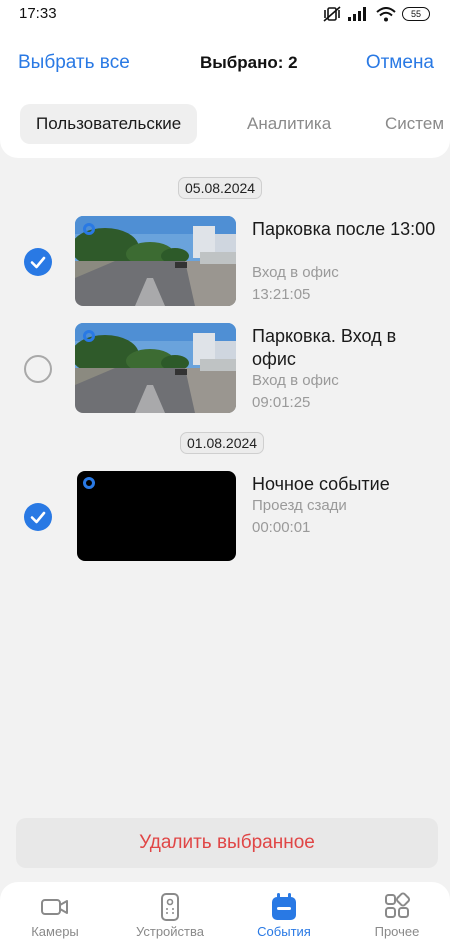 The width and height of the screenshot is (450, 949). What do you see at coordinates (397, 931) in the screenshot?
I see `nav-label: Прочее` at bounding box center [397, 931].